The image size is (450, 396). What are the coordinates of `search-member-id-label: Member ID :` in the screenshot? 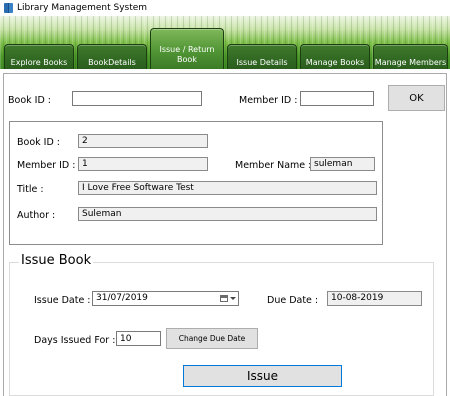 It's located at (268, 100).